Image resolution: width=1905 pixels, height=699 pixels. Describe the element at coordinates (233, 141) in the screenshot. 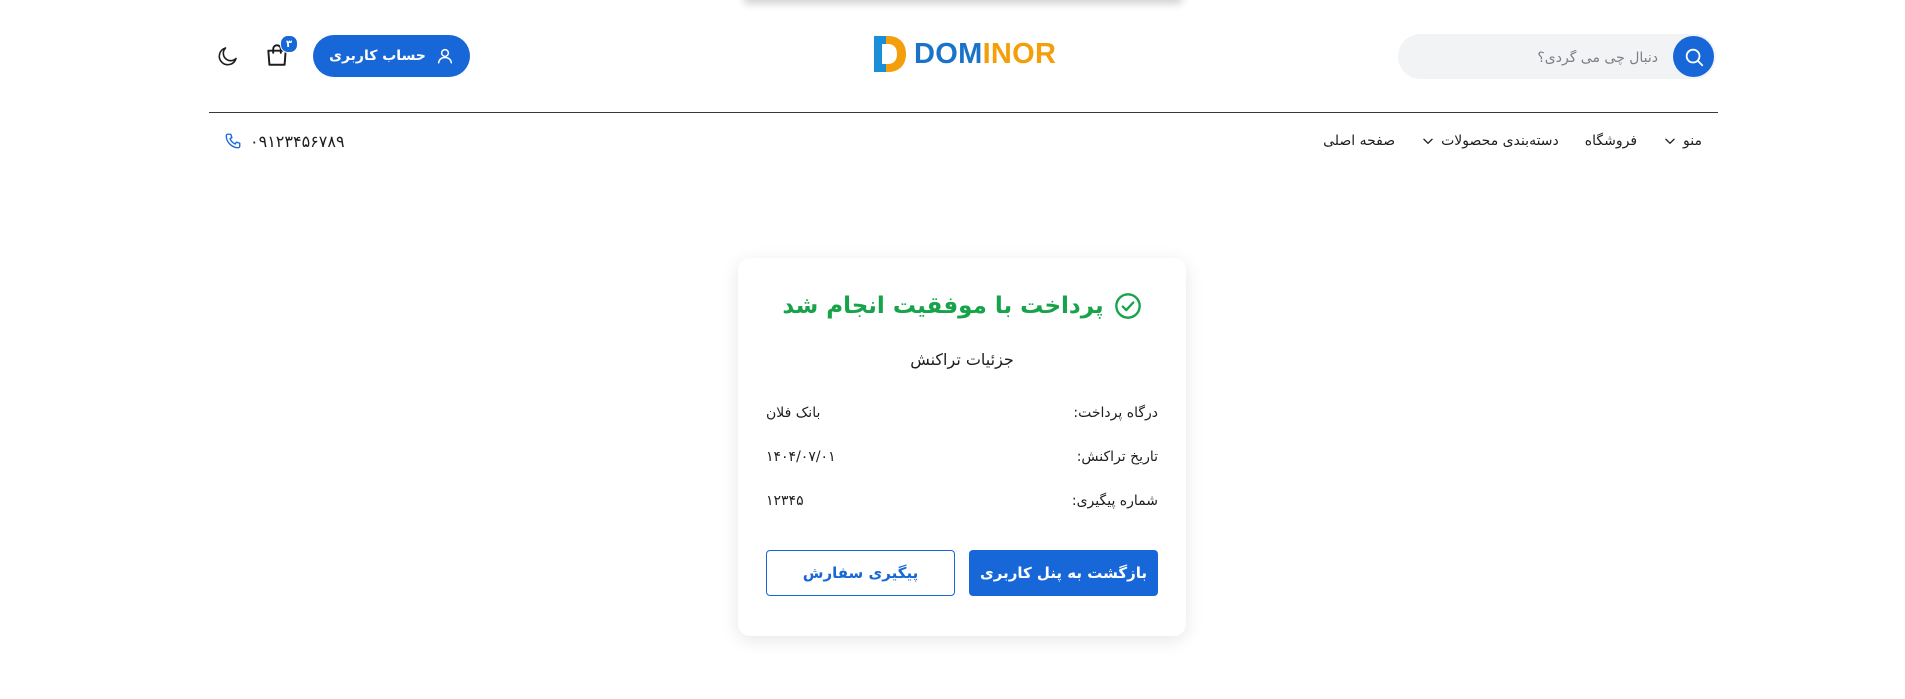

I see `phone-icon` at that location.